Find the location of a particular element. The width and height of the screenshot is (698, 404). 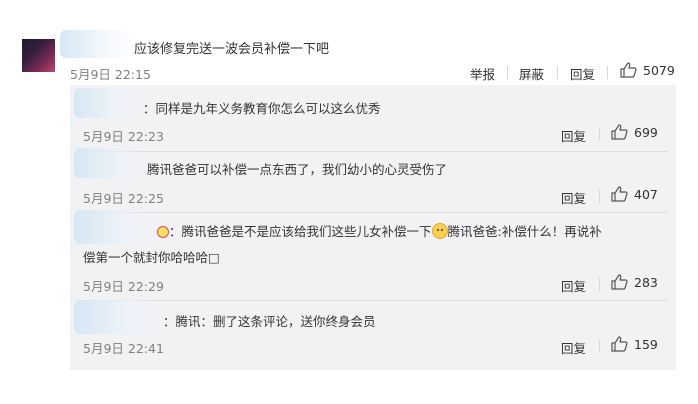

comment-time: 5月9日 22:15 is located at coordinates (110, 74).